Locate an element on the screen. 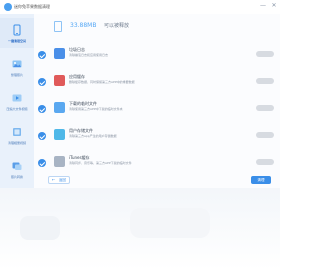  phone-icon is located at coordinates (58, 26).